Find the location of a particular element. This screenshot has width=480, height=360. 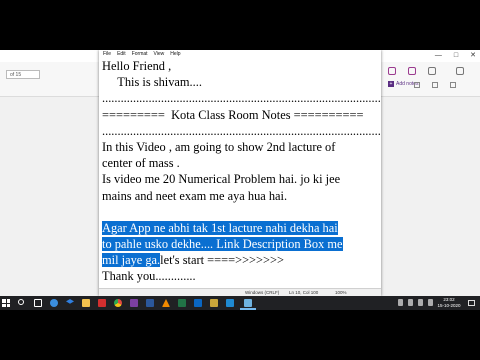

text-line: mains and neet exam me aya hua hai. is located at coordinates (240, 196).